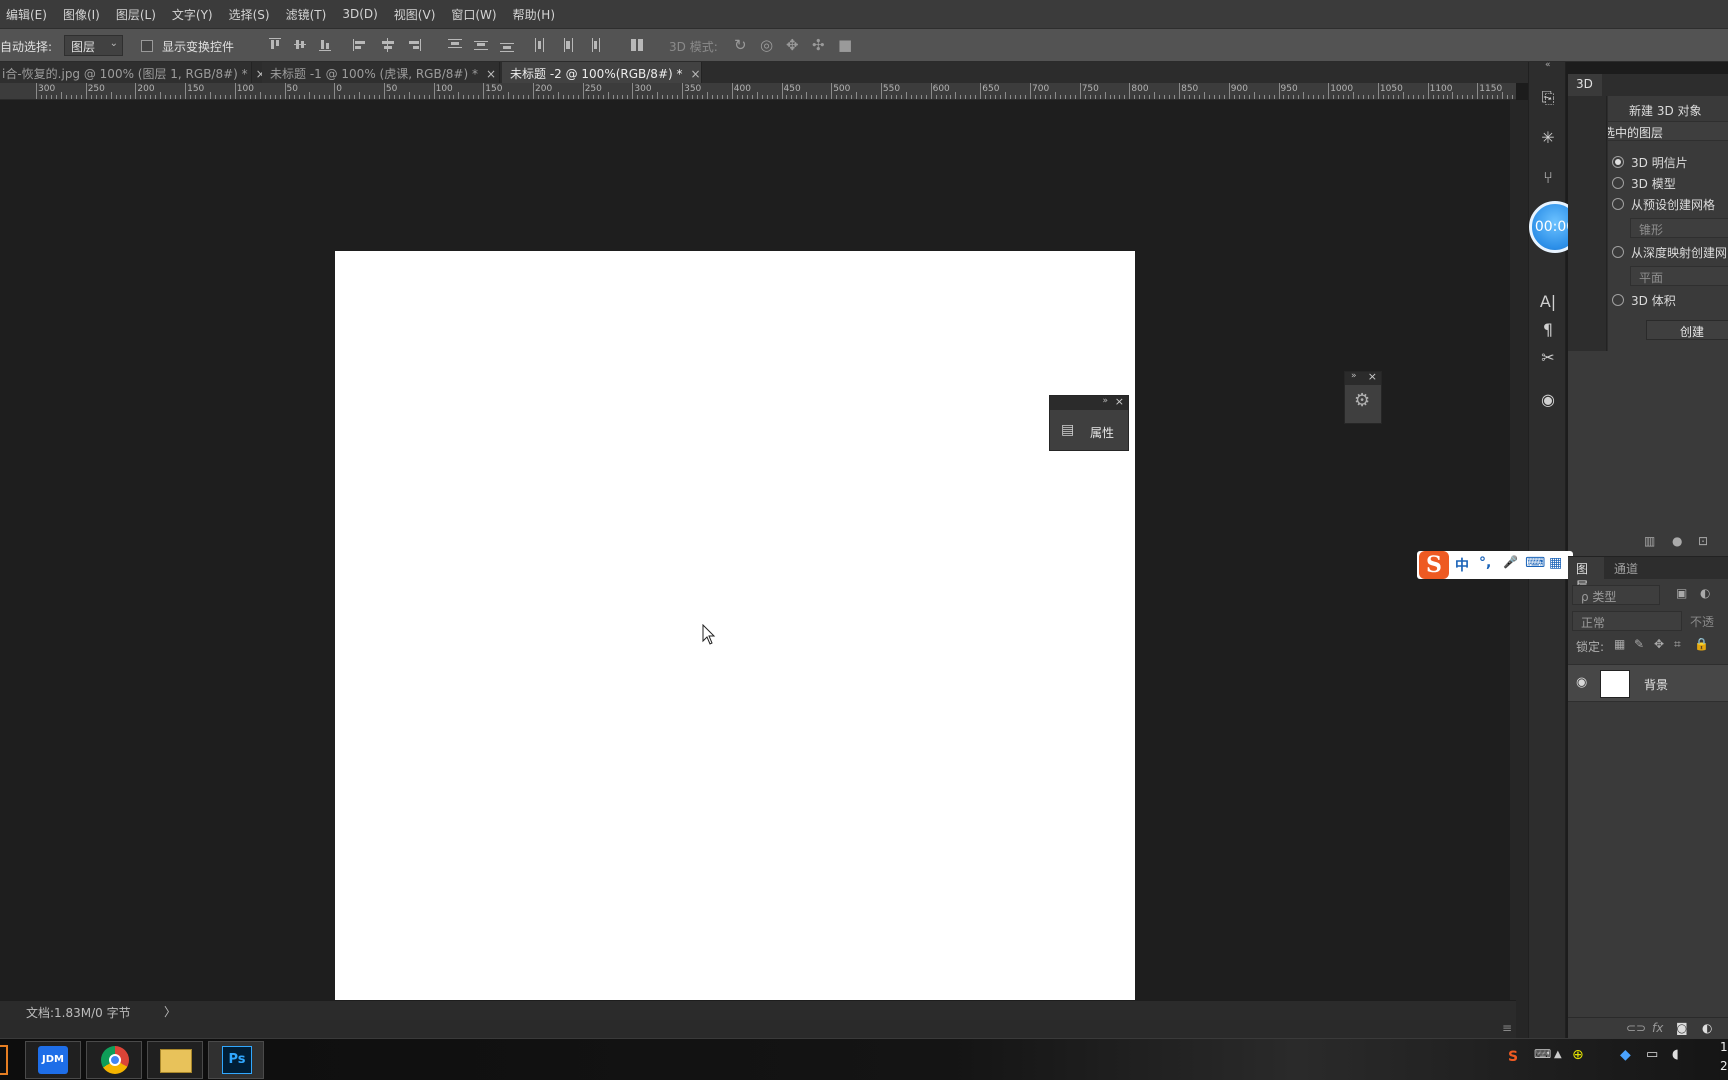  I want to click on character-icon: A|, so click(1548, 302).